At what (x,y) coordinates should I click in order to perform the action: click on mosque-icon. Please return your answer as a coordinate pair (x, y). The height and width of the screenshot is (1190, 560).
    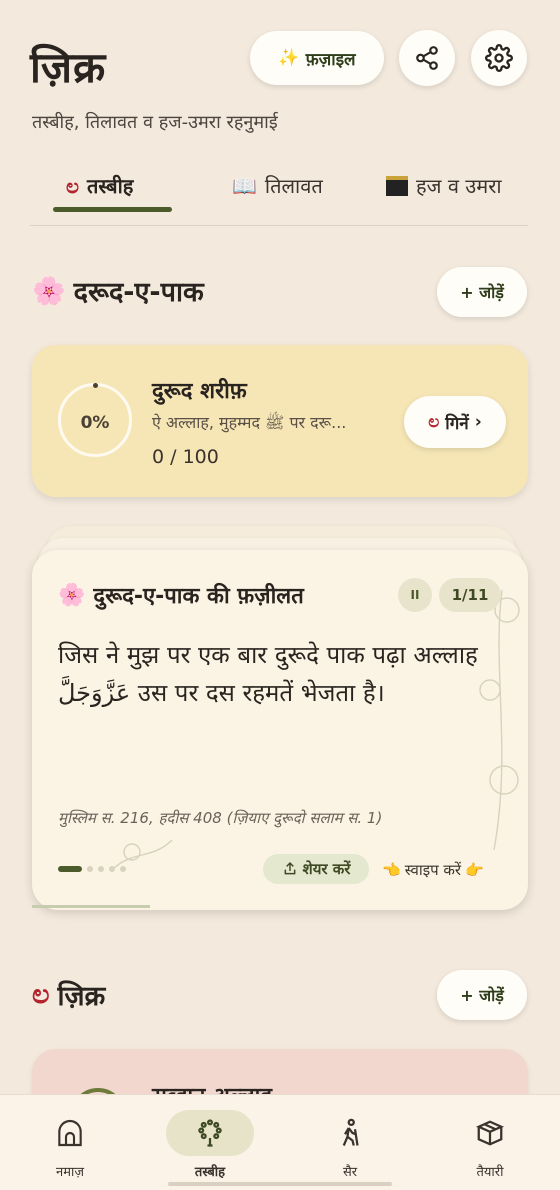
    Looking at the image, I should click on (70, 1133).